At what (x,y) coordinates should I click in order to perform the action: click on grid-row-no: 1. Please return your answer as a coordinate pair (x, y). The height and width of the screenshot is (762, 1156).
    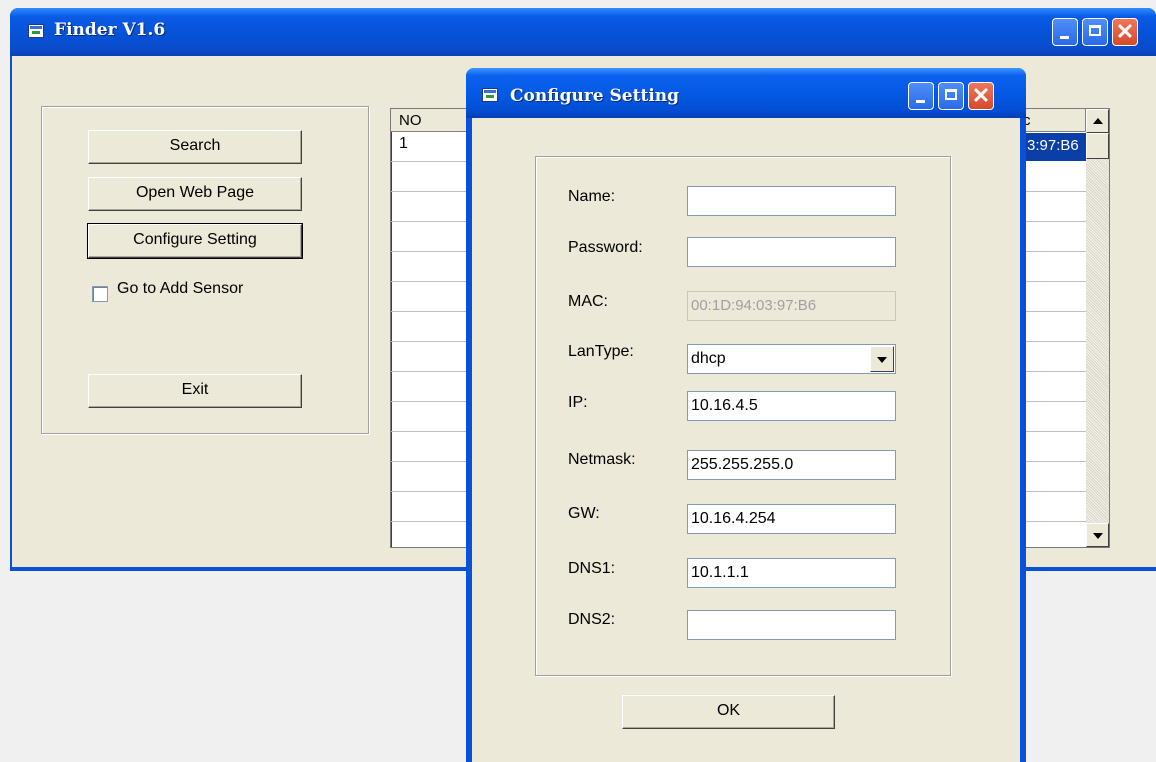
    Looking at the image, I should click on (430, 147).